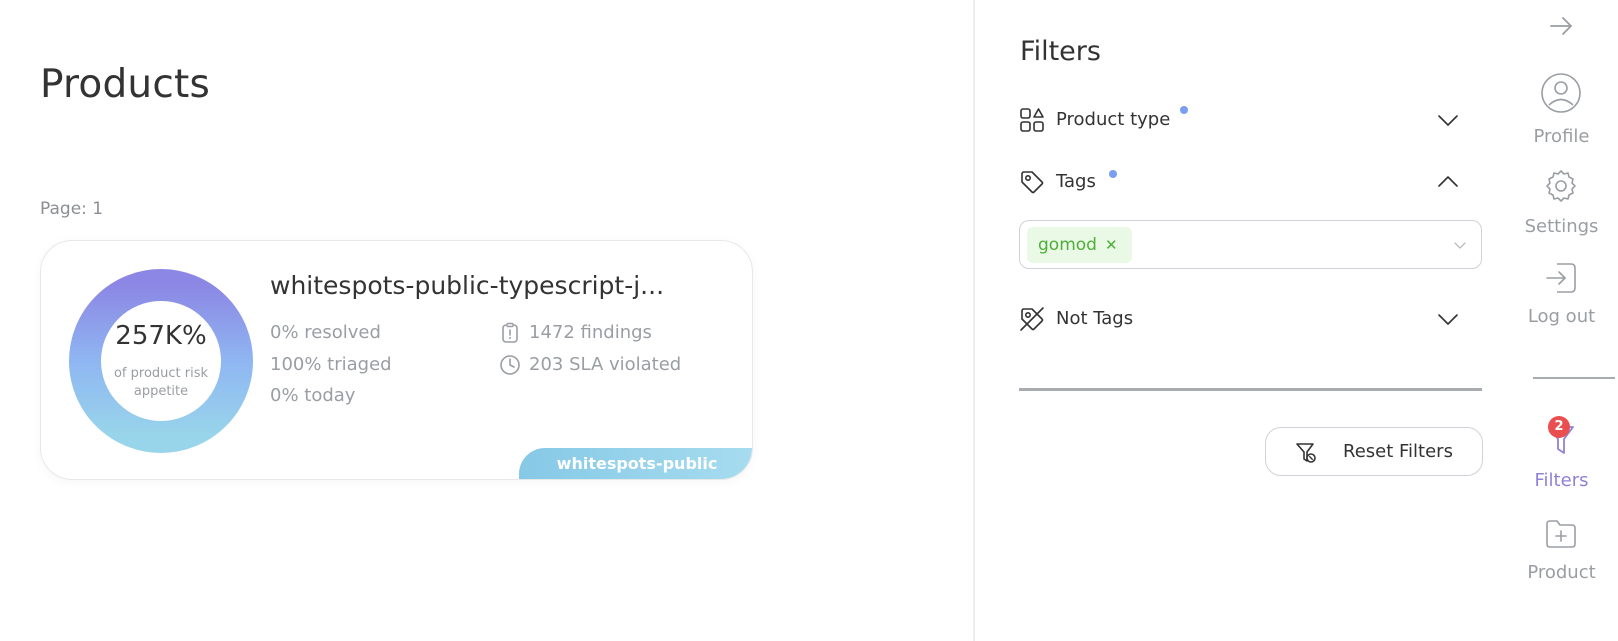  I want to click on risk-value: 257K%, so click(161, 336).